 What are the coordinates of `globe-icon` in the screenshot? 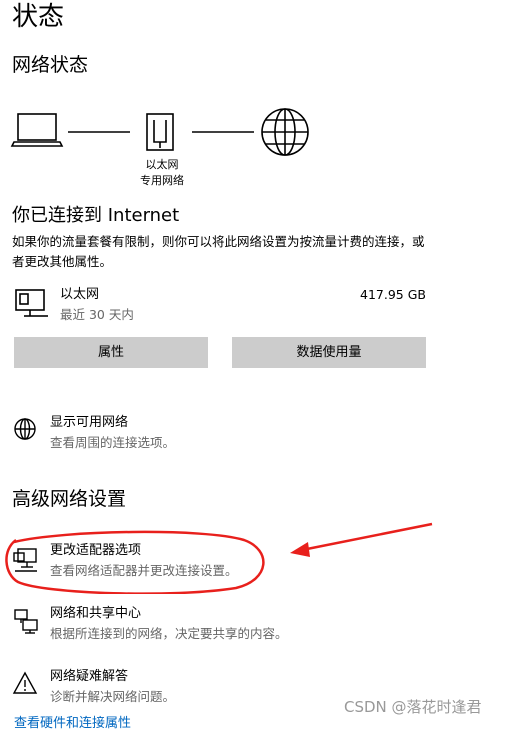 It's located at (285, 132).